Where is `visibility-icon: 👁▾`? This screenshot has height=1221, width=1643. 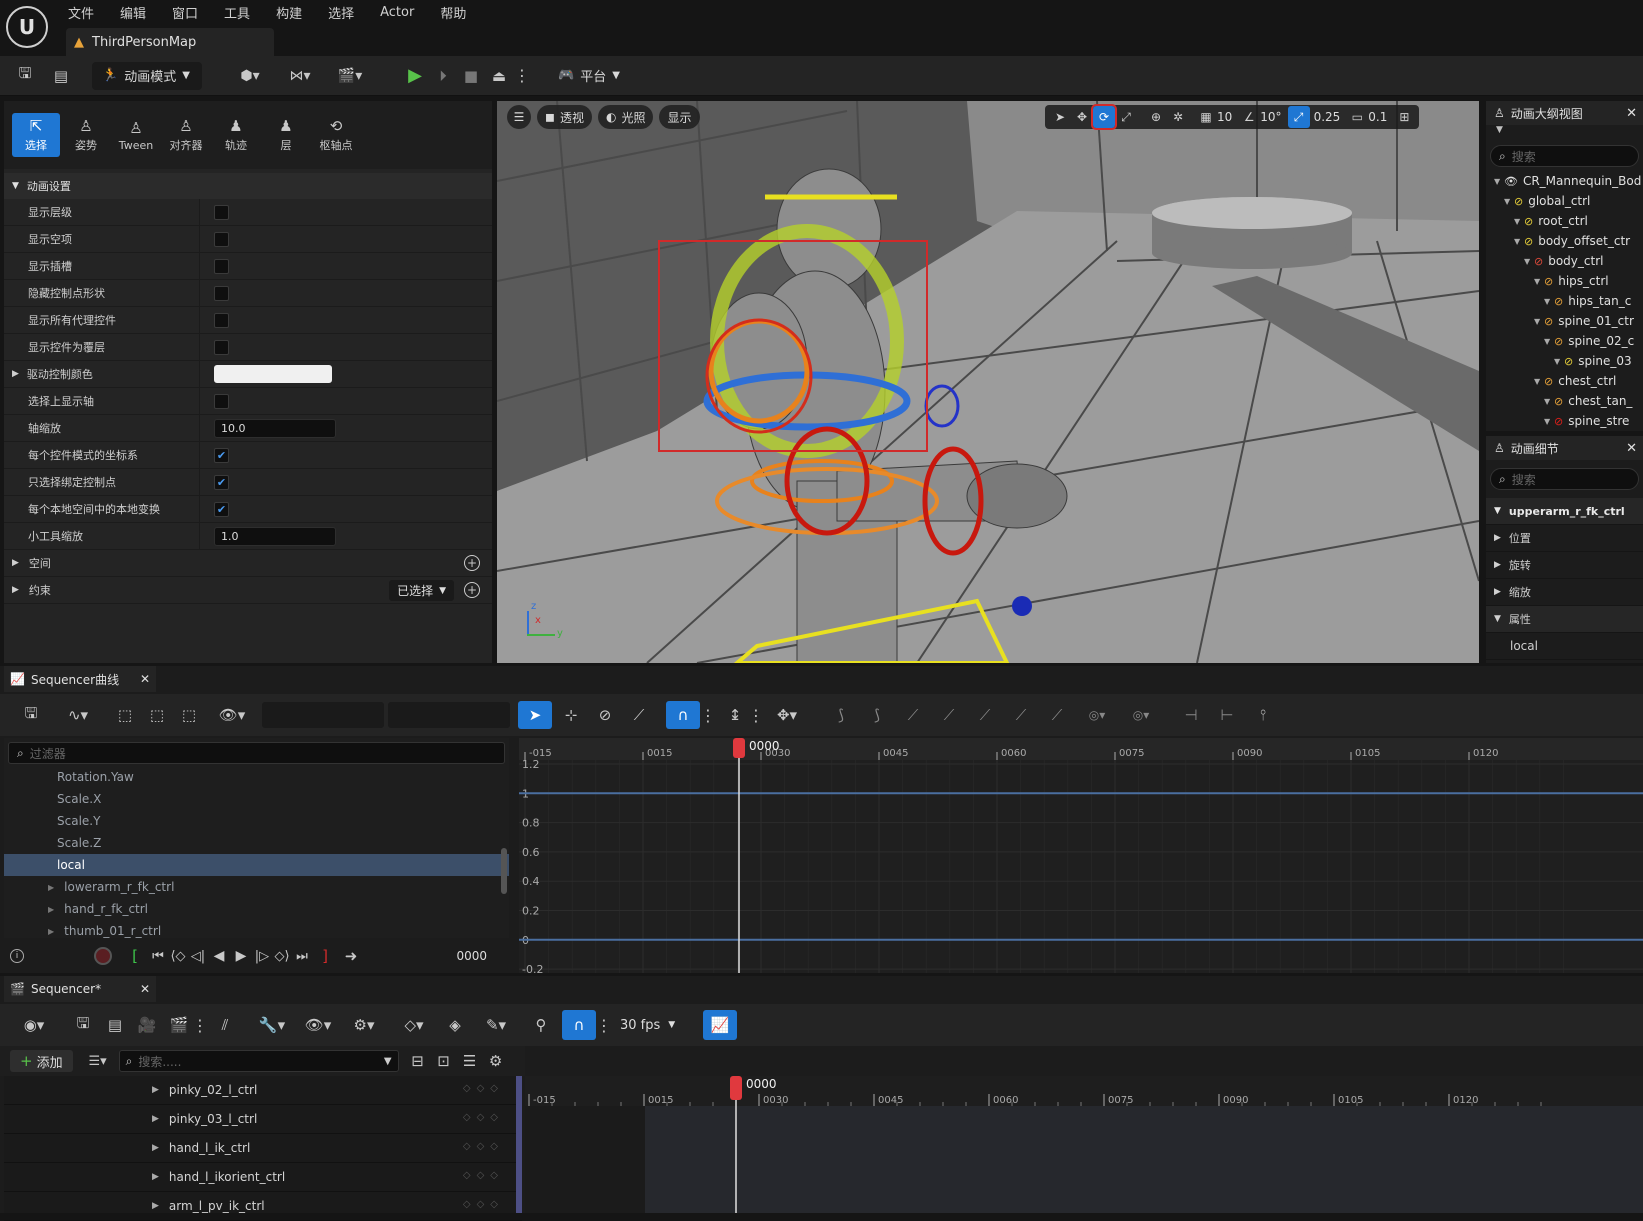 visibility-icon: 👁▾ is located at coordinates (232, 715).